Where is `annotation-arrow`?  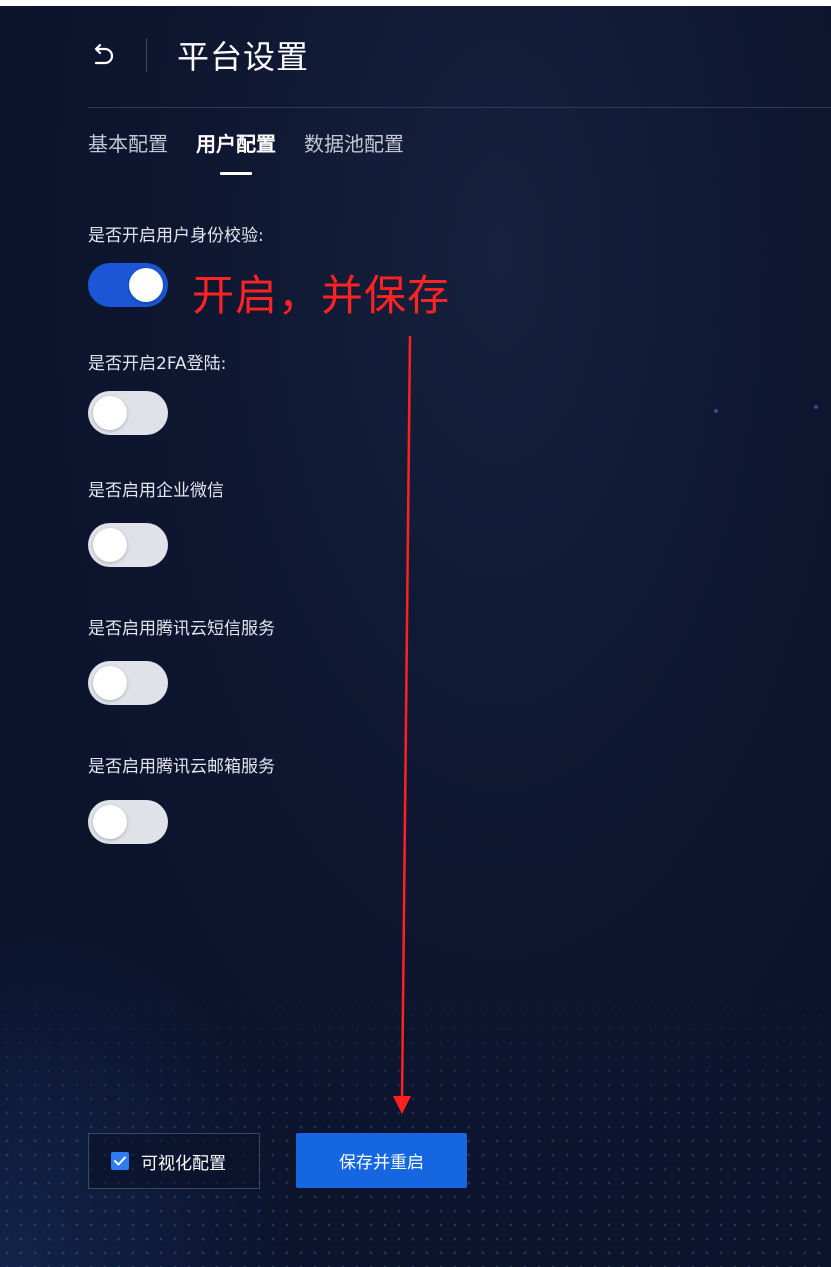
annotation-arrow is located at coordinates (402, 724).